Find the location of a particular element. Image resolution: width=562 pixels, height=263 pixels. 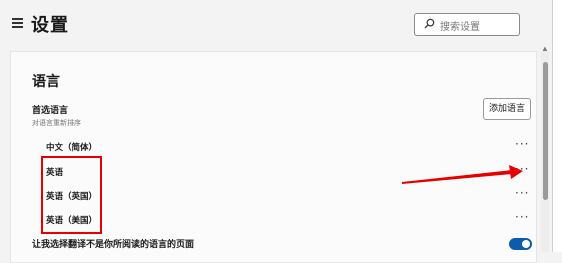

menu-icon is located at coordinates (17, 23).